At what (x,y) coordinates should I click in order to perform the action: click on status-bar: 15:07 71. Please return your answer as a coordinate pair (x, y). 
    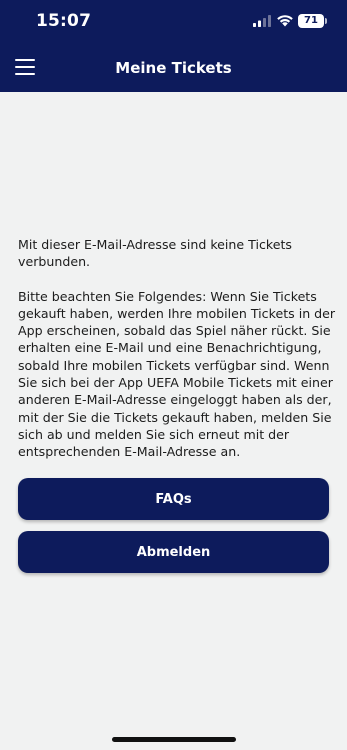
    Looking at the image, I should click on (173, 22).